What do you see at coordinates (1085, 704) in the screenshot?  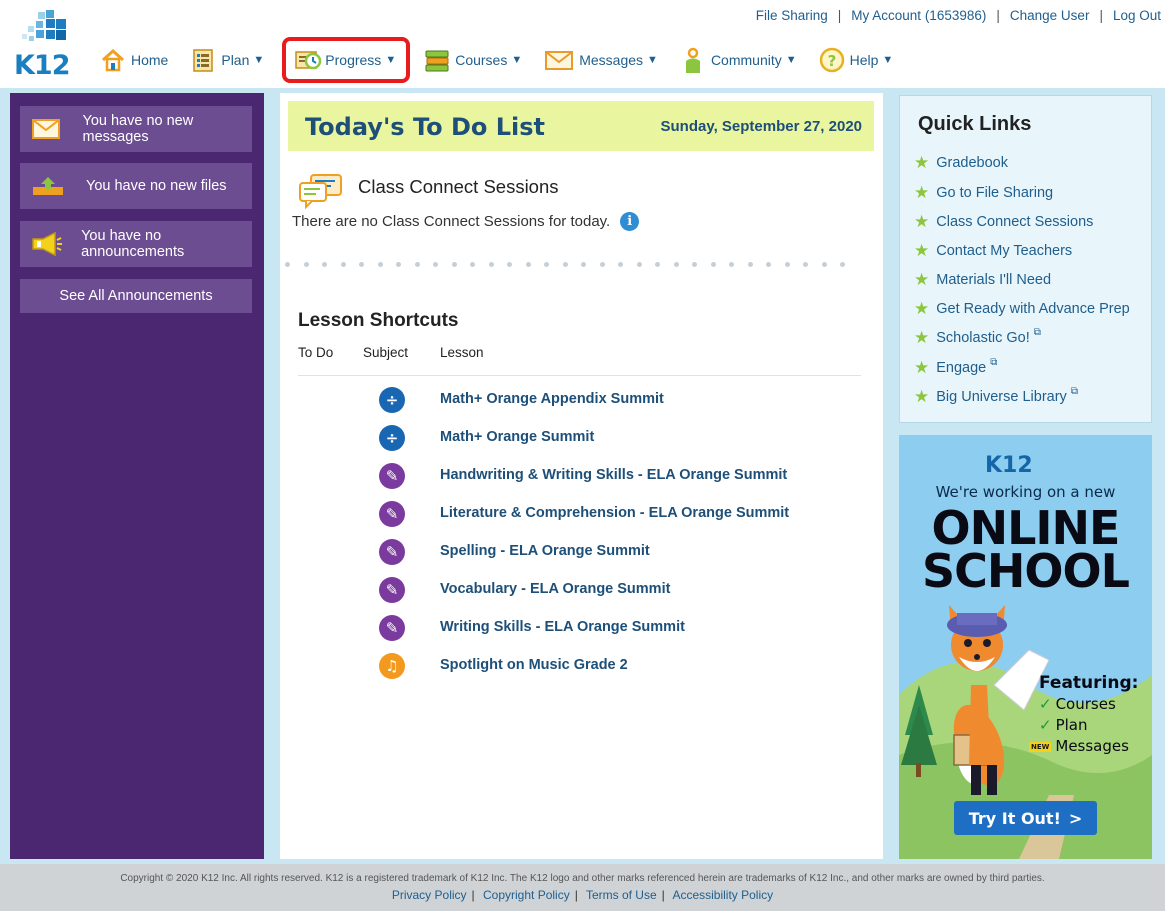 I see `promo-feature-label: Courses` at bounding box center [1085, 704].